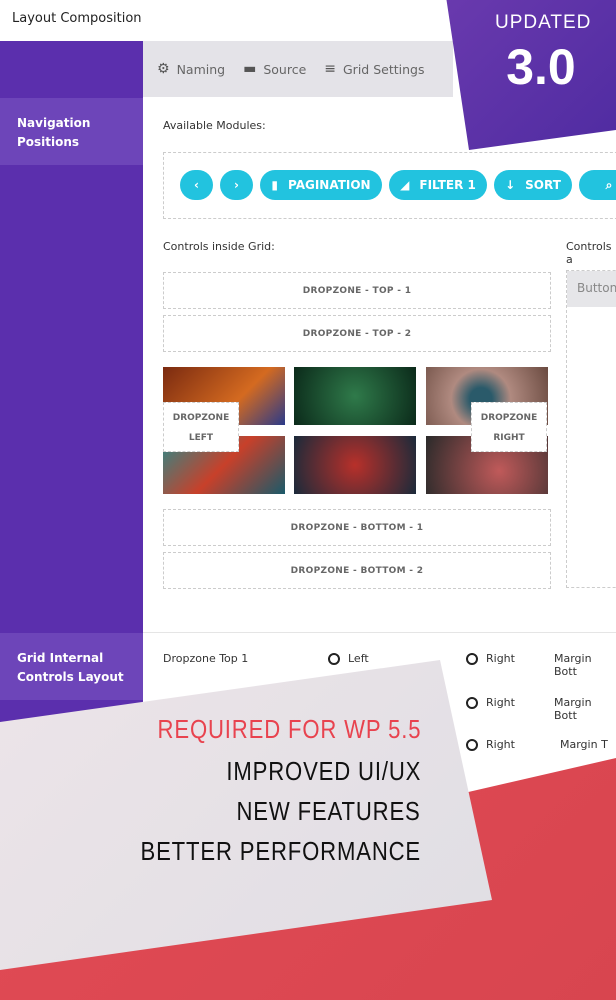 This screenshot has width=616, height=1000. I want to click on tab-naming: ⚙ Naming, so click(191, 69).